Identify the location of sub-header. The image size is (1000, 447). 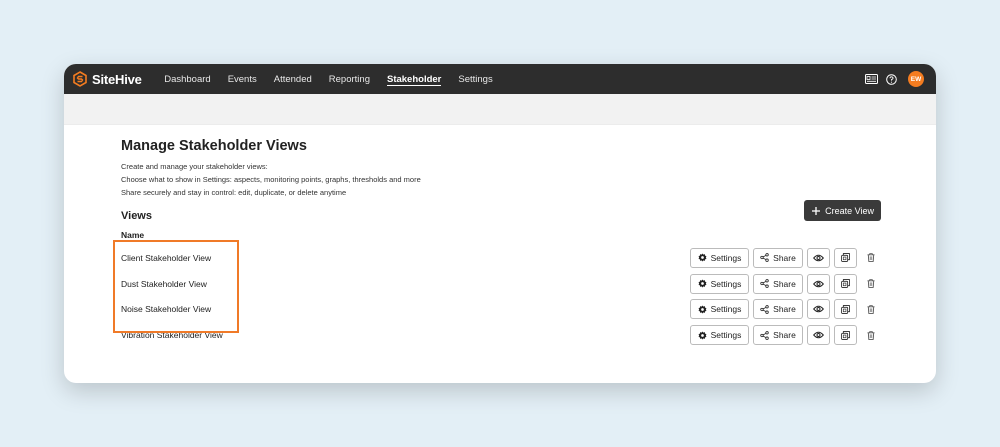
(500, 109).